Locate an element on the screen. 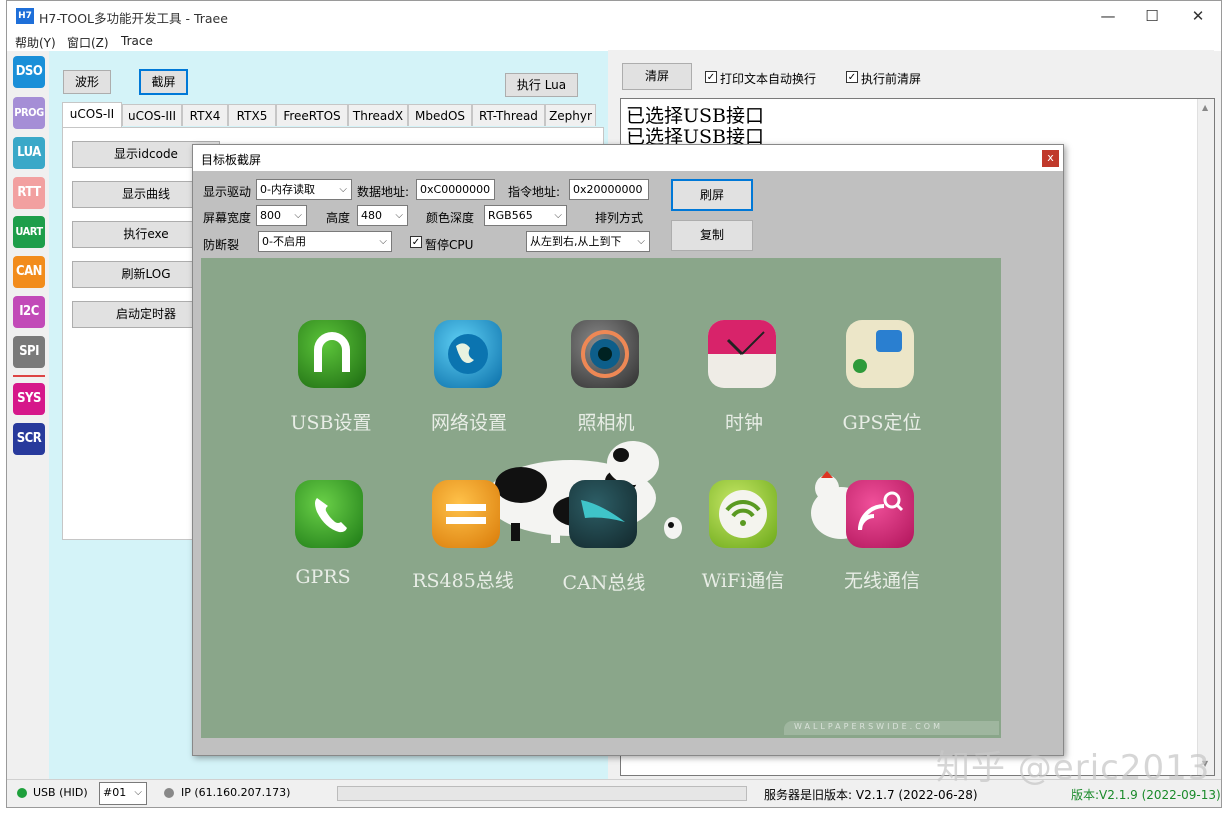 The height and width of the screenshot is (814, 1228). clear-screen-button: 清屏 is located at coordinates (657, 76).